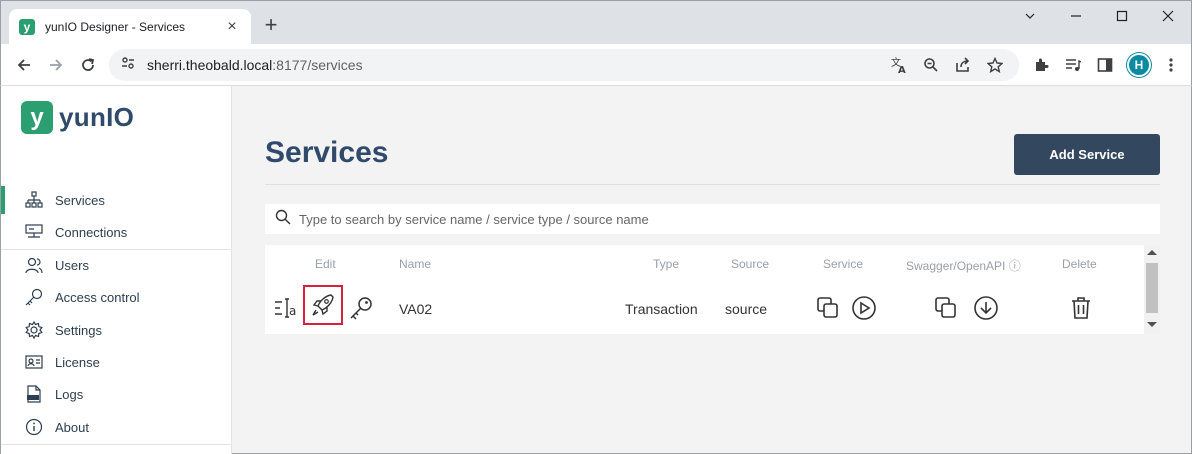  Describe the element at coordinates (1079, 264) in the screenshot. I see `header-delete: Delete` at that location.